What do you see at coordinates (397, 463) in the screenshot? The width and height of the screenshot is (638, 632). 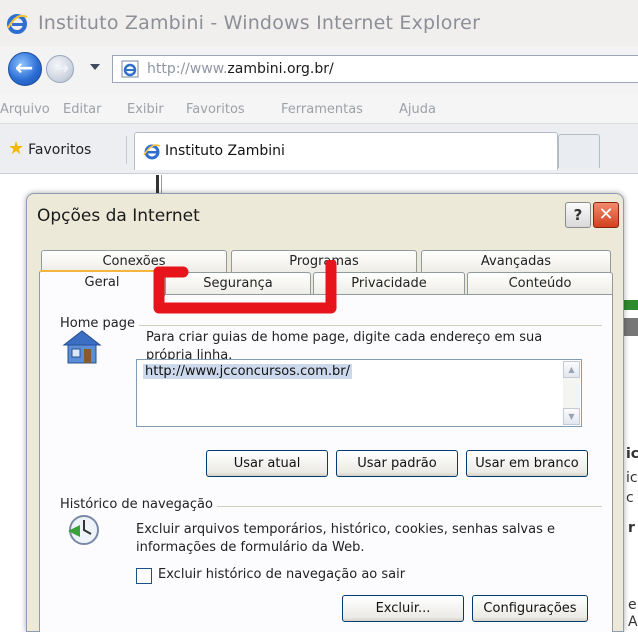 I see `use-default-button: Usar padrão` at bounding box center [397, 463].